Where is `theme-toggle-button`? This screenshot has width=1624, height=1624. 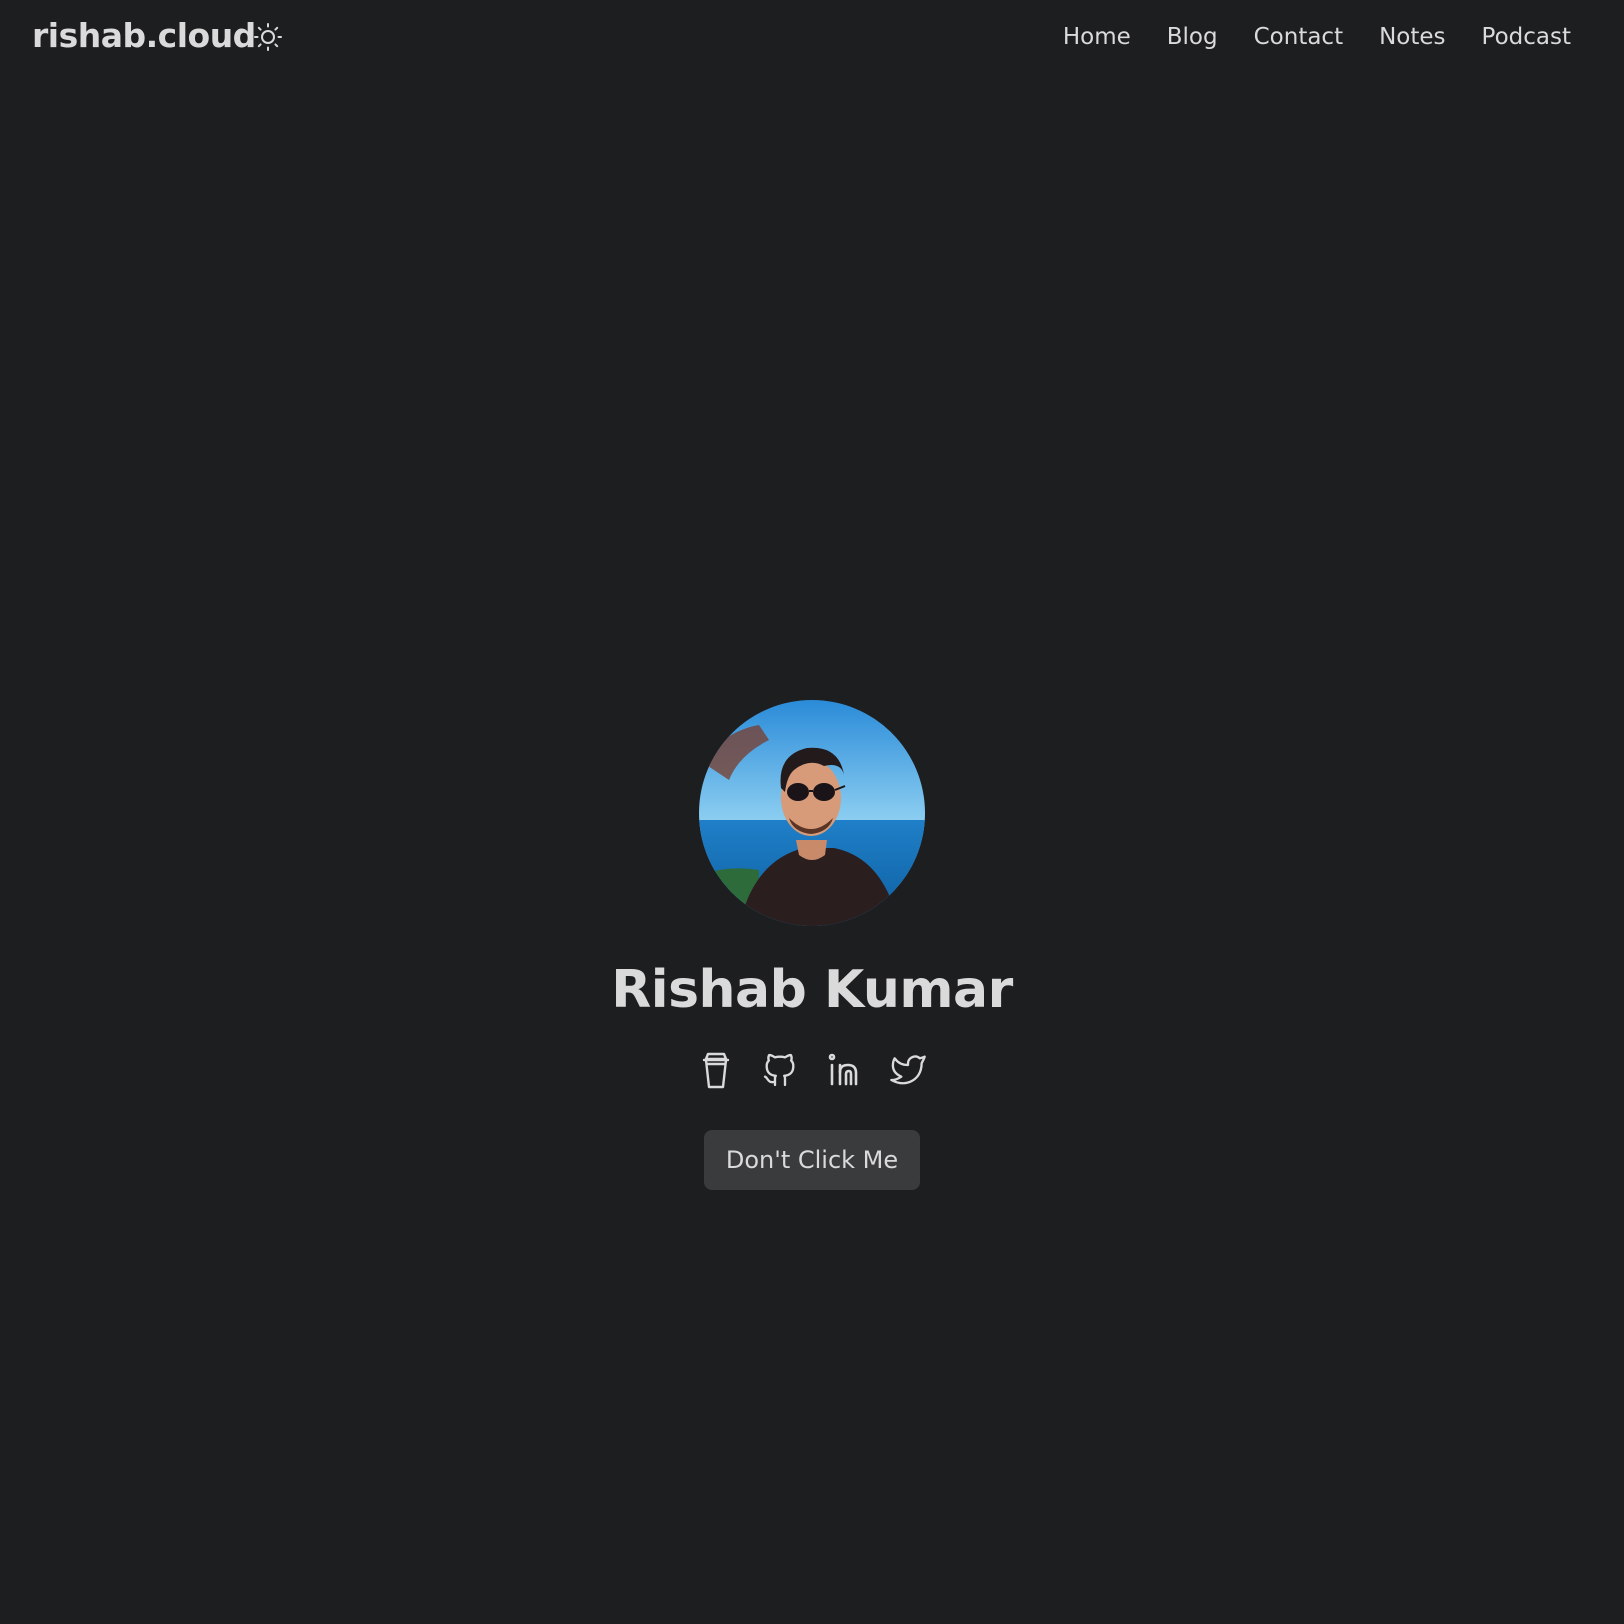
theme-toggle-button is located at coordinates (268, 37).